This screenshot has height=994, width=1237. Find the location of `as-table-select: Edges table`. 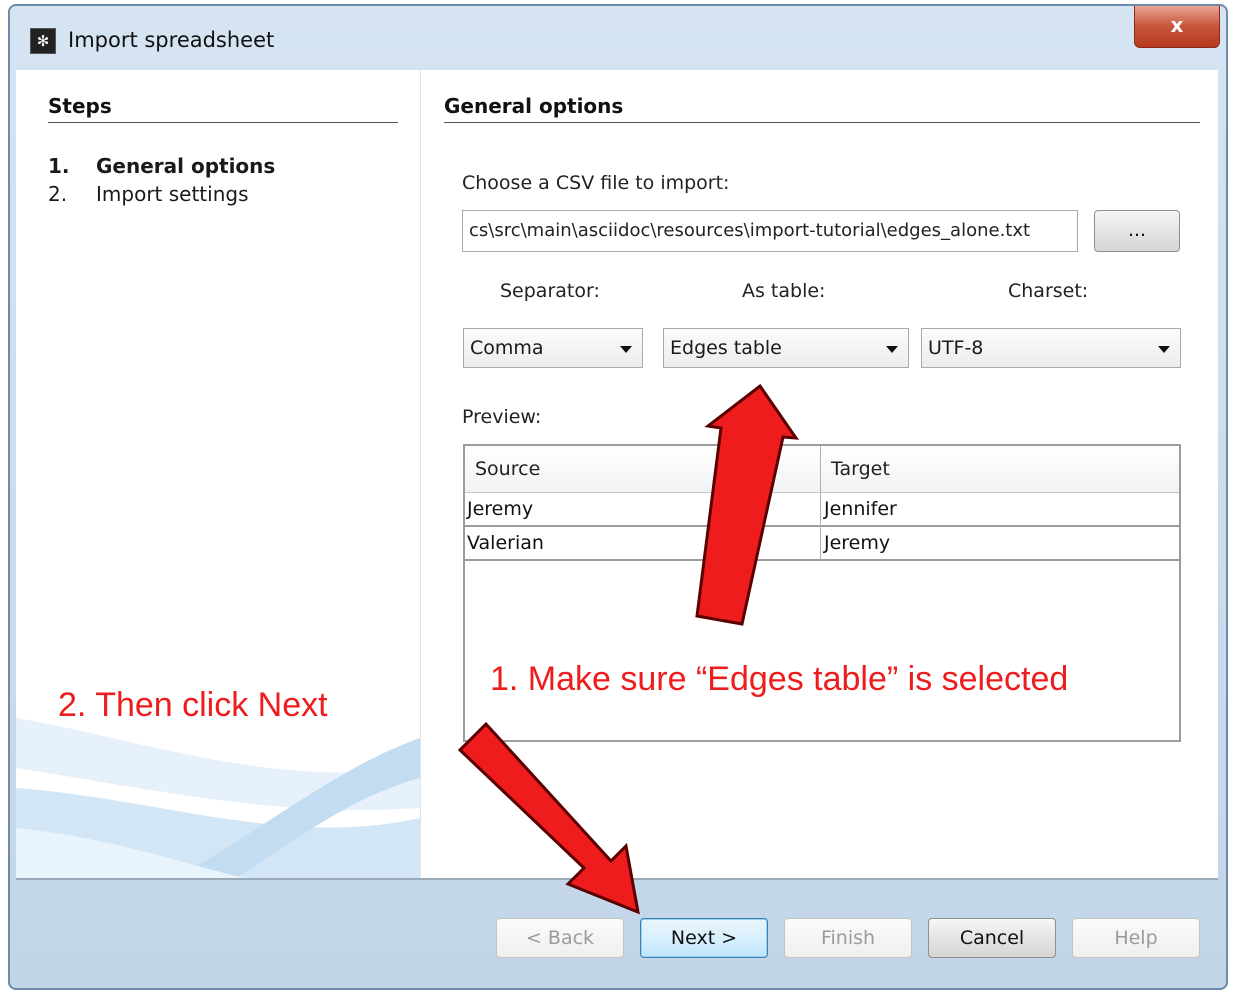

as-table-select: Edges table is located at coordinates (786, 348).